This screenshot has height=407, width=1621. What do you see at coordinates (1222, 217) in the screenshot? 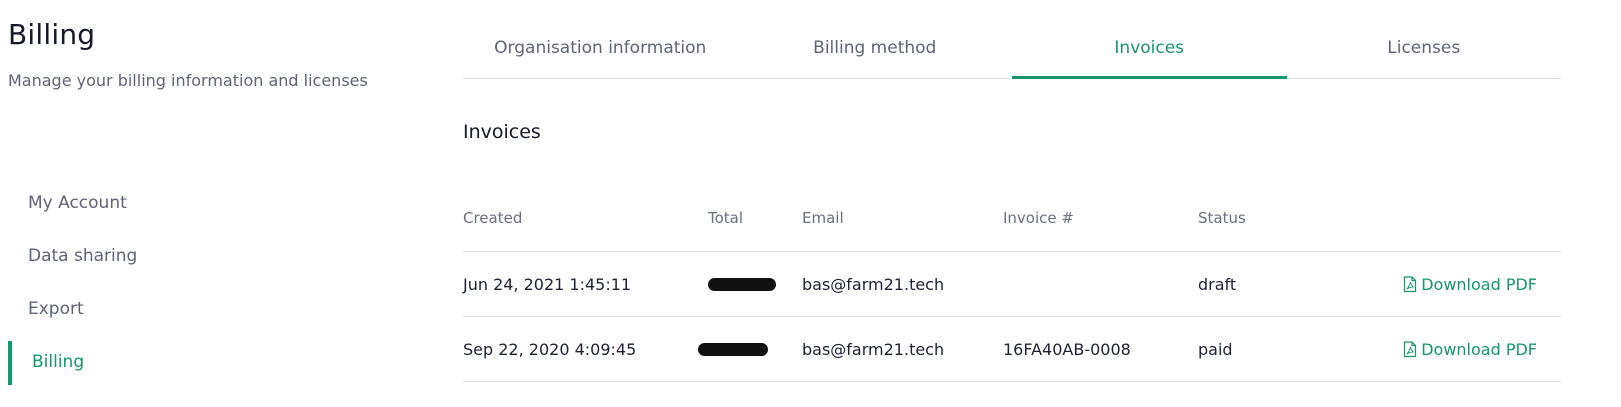
I see `column-header-status: Status` at bounding box center [1222, 217].